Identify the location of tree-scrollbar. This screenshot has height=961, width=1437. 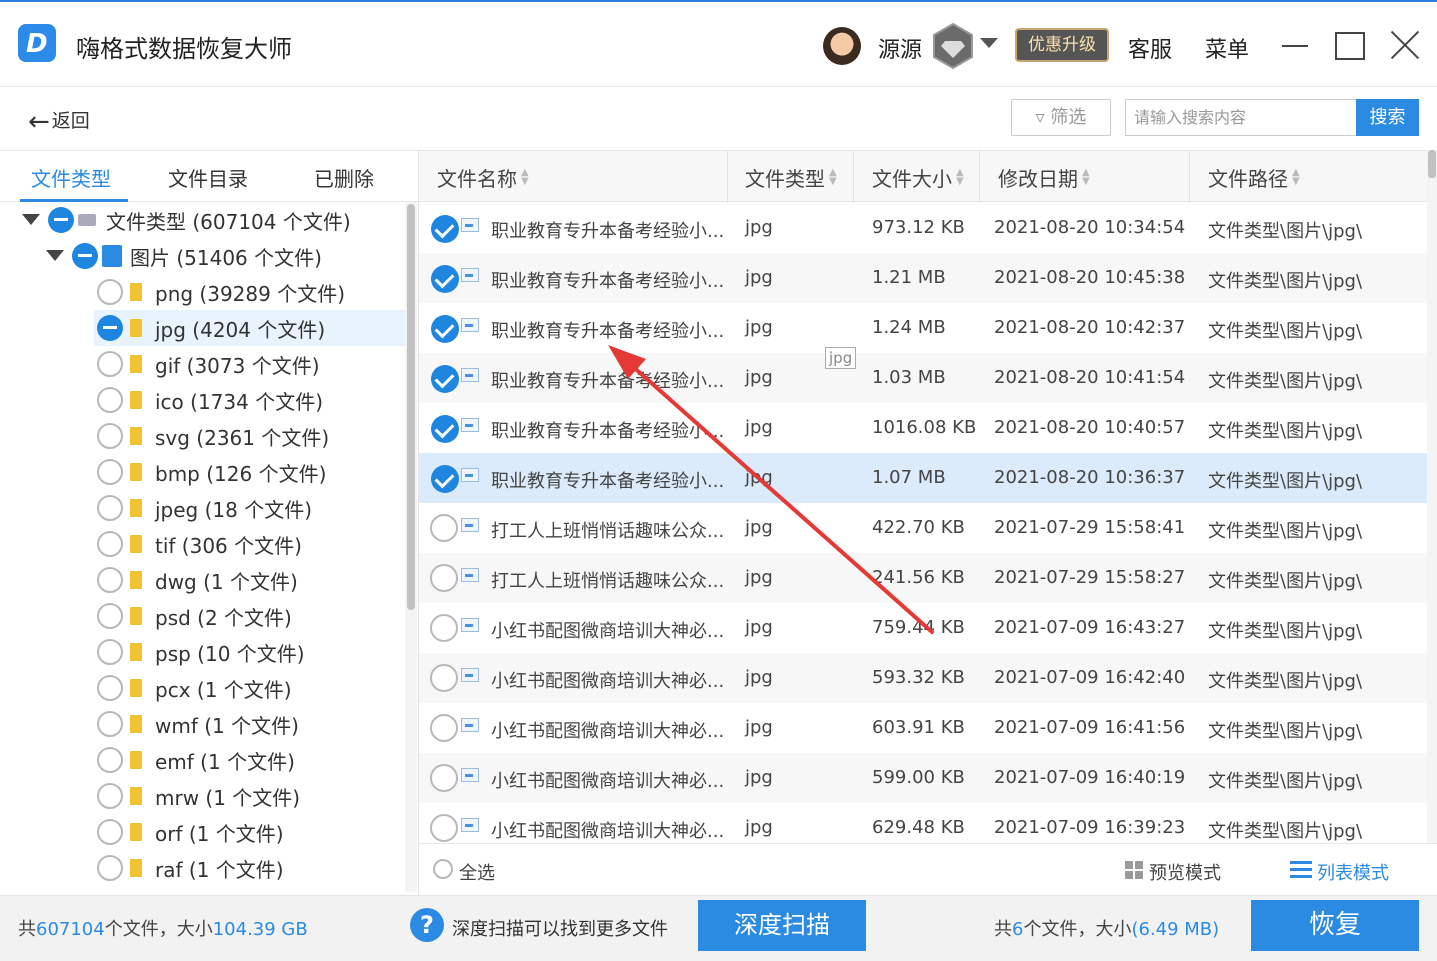
(411, 547).